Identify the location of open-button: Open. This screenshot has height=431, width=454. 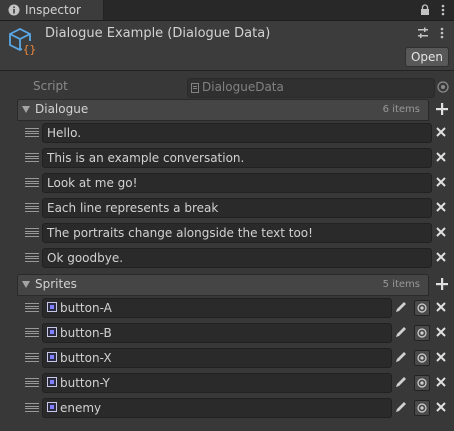
(427, 57).